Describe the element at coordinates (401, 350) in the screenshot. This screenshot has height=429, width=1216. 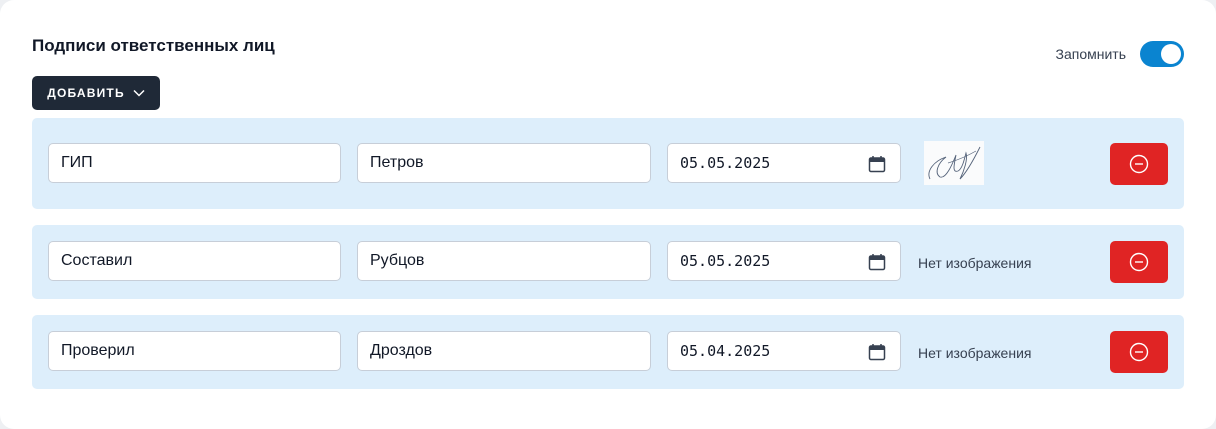
I see `name-value: Дроздов` at that location.